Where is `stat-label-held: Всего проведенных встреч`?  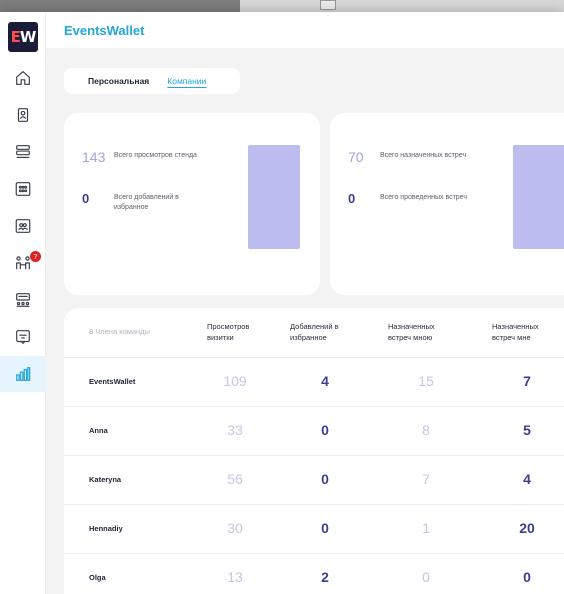 stat-label-held: Всего проведенных встреч is located at coordinates (423, 197).